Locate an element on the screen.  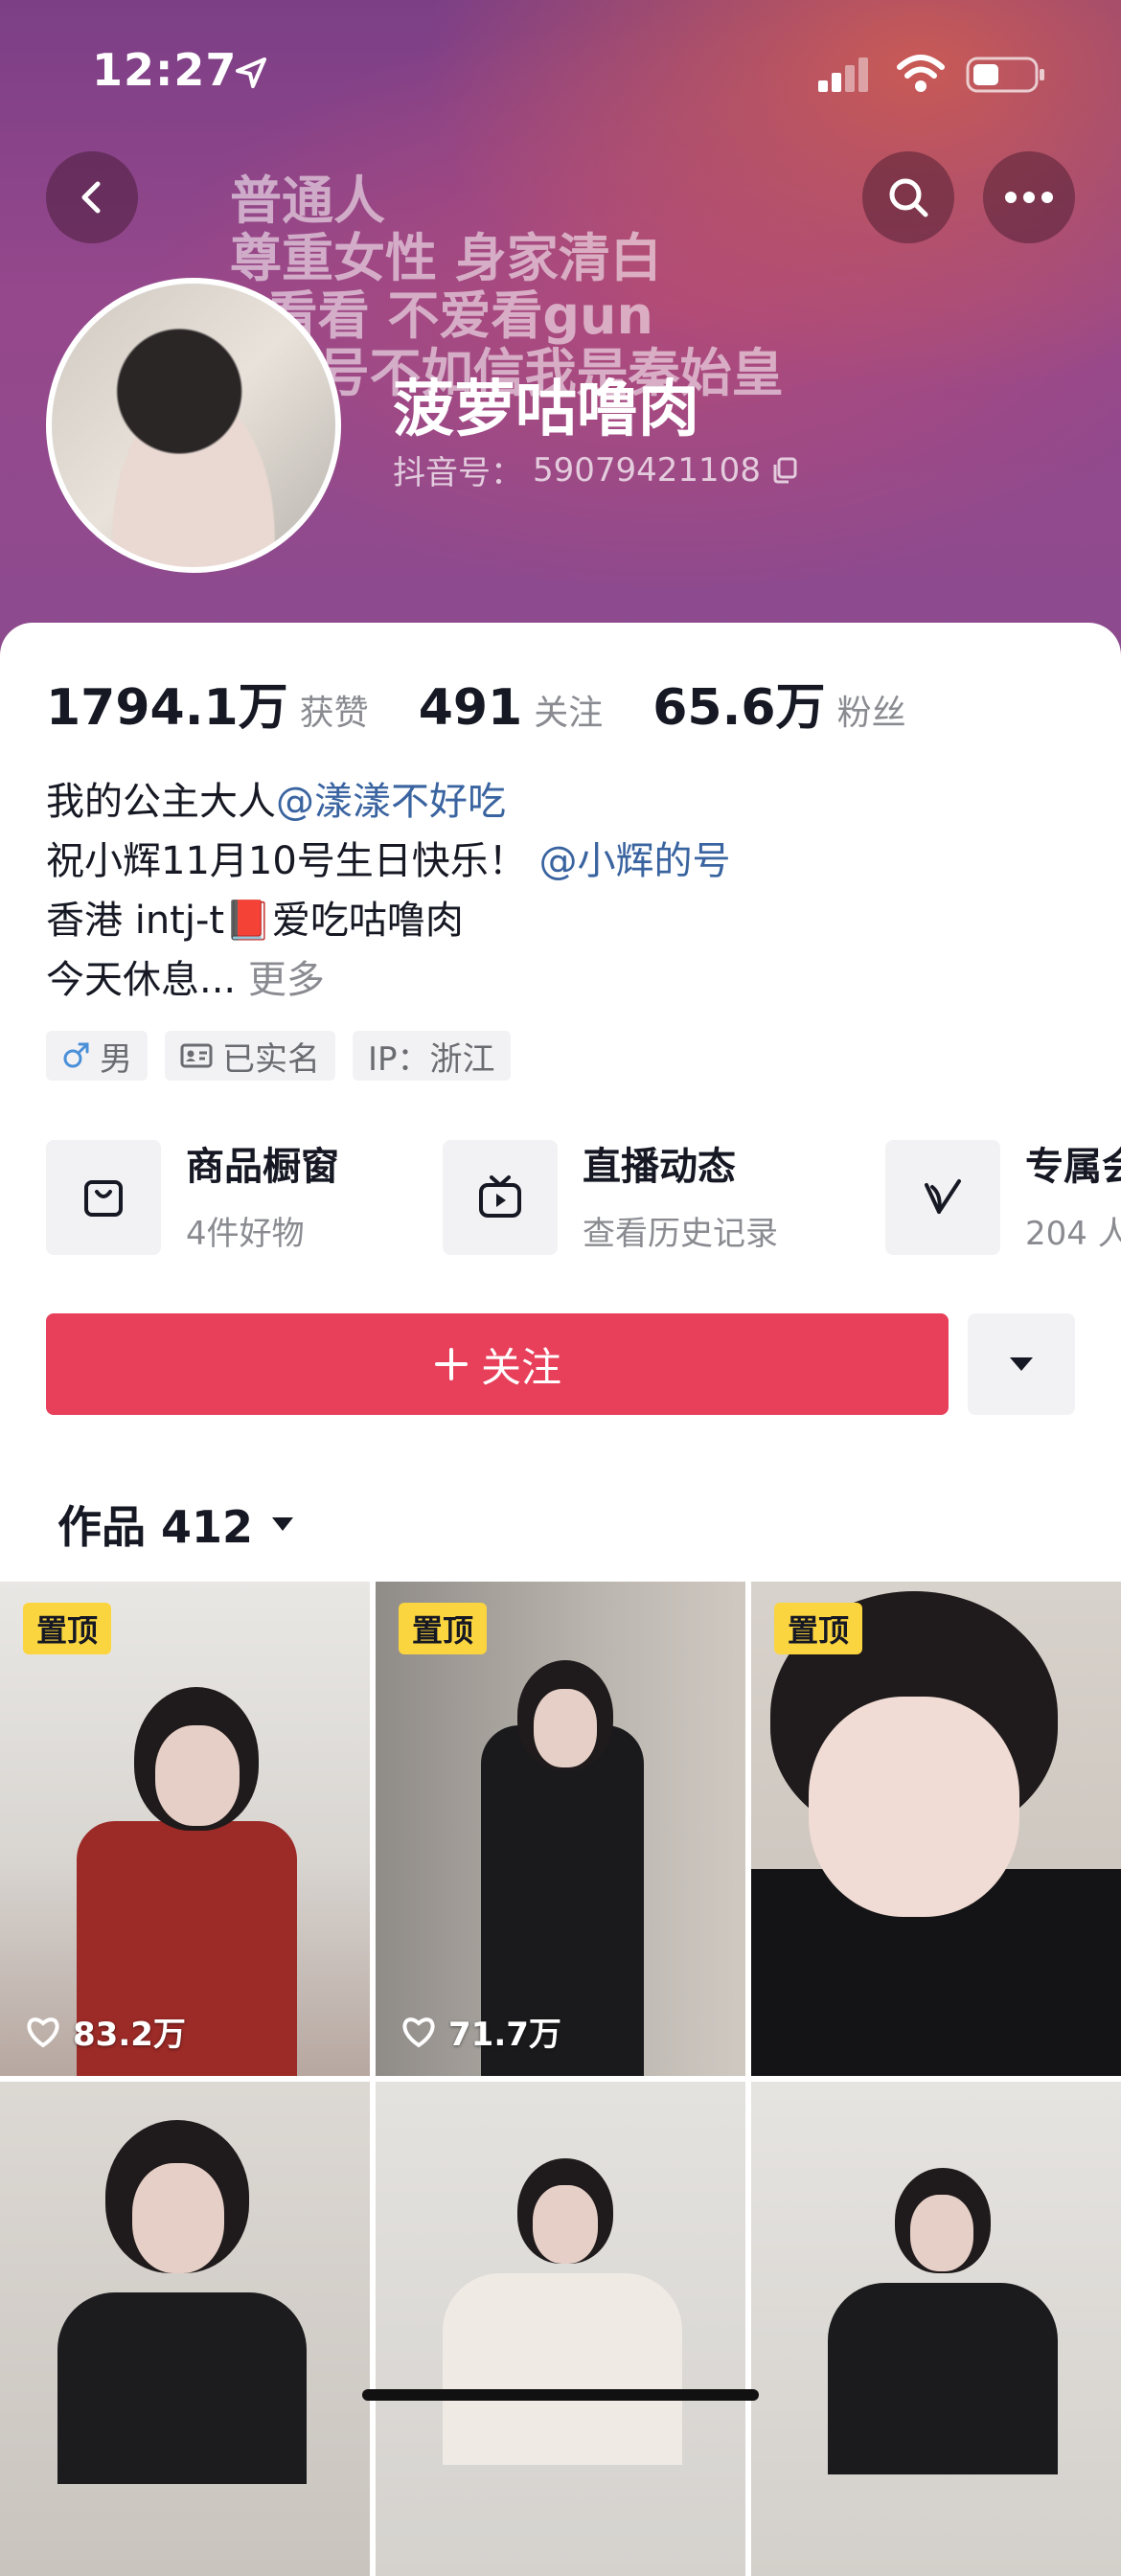
back-button is located at coordinates (92, 197).